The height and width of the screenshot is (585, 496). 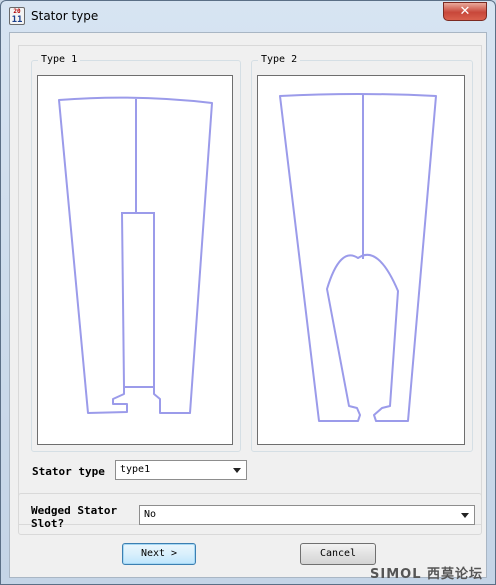 I want to click on wedged-frame: Wedged Stator Slot? No, so click(x=250, y=514).